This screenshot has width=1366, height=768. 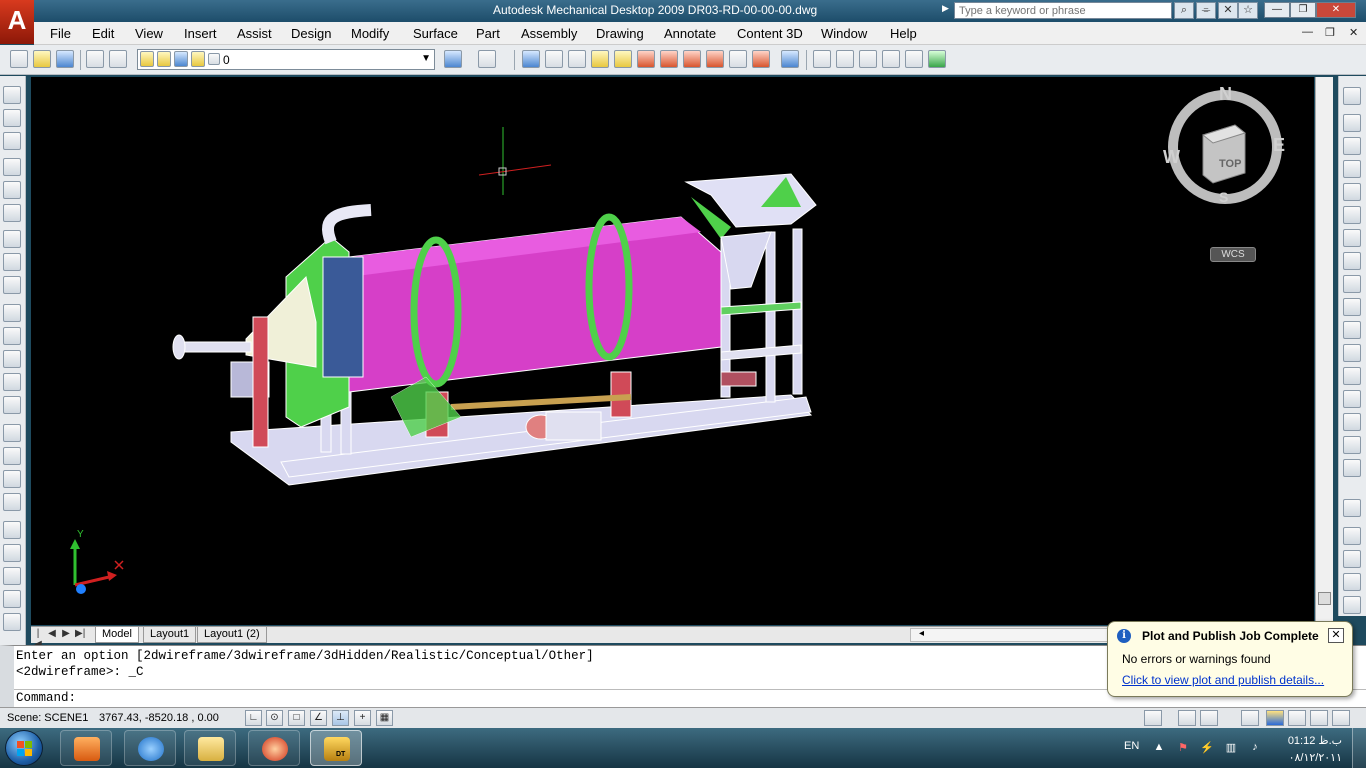 I want to click on block-icon, so click(x=1352, y=536).